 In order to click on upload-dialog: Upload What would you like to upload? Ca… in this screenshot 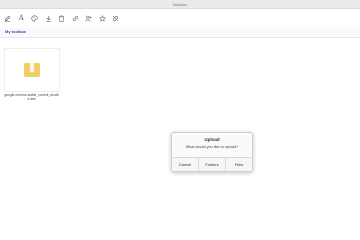, I will do `click(212, 152)`.